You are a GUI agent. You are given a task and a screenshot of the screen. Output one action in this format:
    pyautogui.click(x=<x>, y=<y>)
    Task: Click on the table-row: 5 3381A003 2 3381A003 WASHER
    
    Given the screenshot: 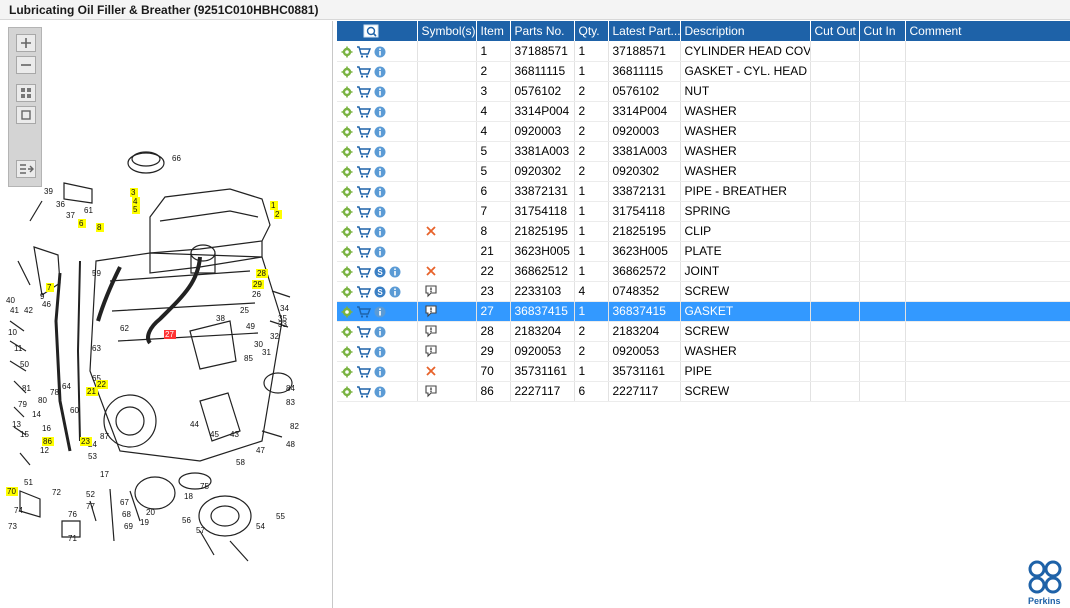 What is the action you would take?
    pyautogui.click(x=703, y=151)
    